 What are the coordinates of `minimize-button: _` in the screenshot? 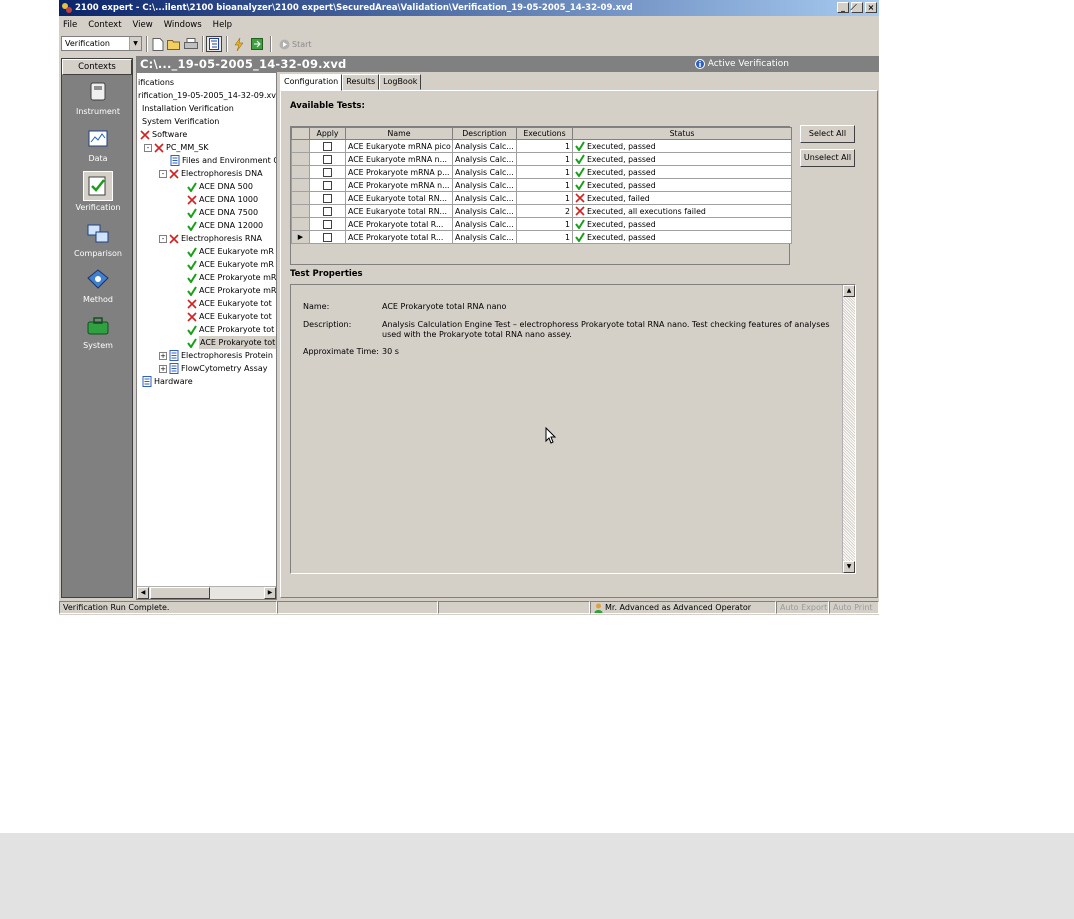 It's located at (843, 7).